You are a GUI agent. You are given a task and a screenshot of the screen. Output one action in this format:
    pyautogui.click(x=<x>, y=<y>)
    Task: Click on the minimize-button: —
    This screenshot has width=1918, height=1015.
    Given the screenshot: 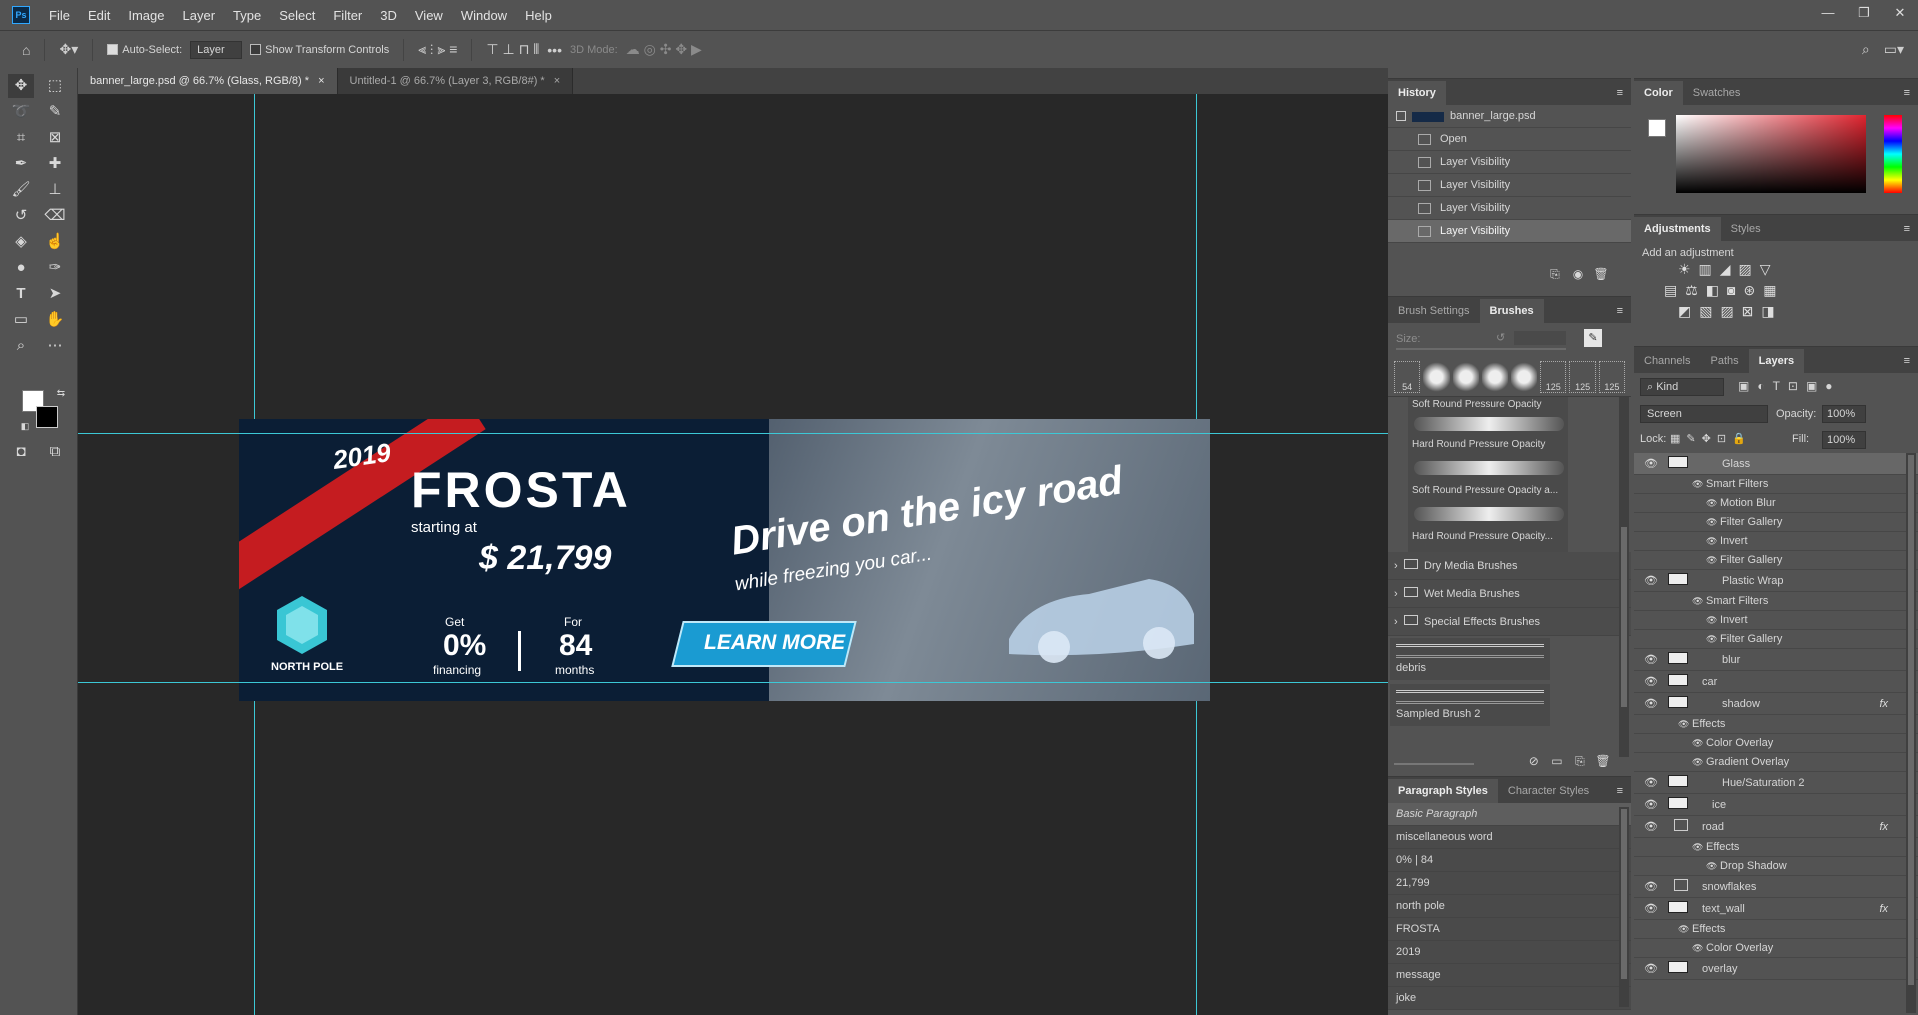 What is the action you would take?
    pyautogui.click(x=1828, y=15)
    